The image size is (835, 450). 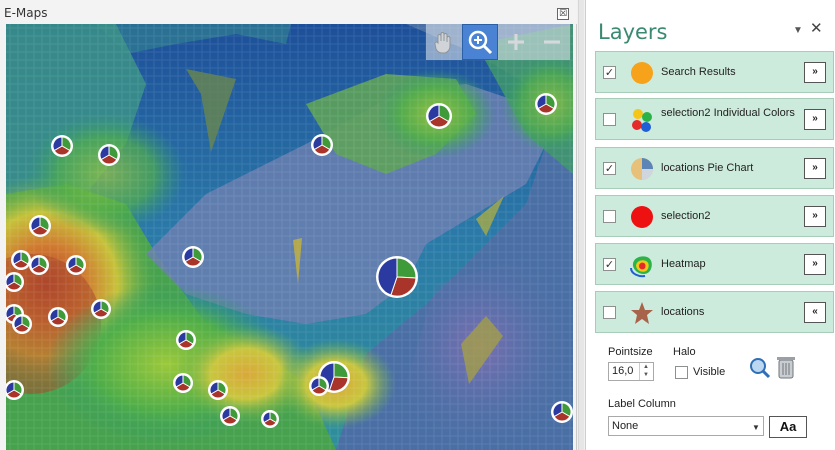 I want to click on minus-icon, so click(x=552, y=42).